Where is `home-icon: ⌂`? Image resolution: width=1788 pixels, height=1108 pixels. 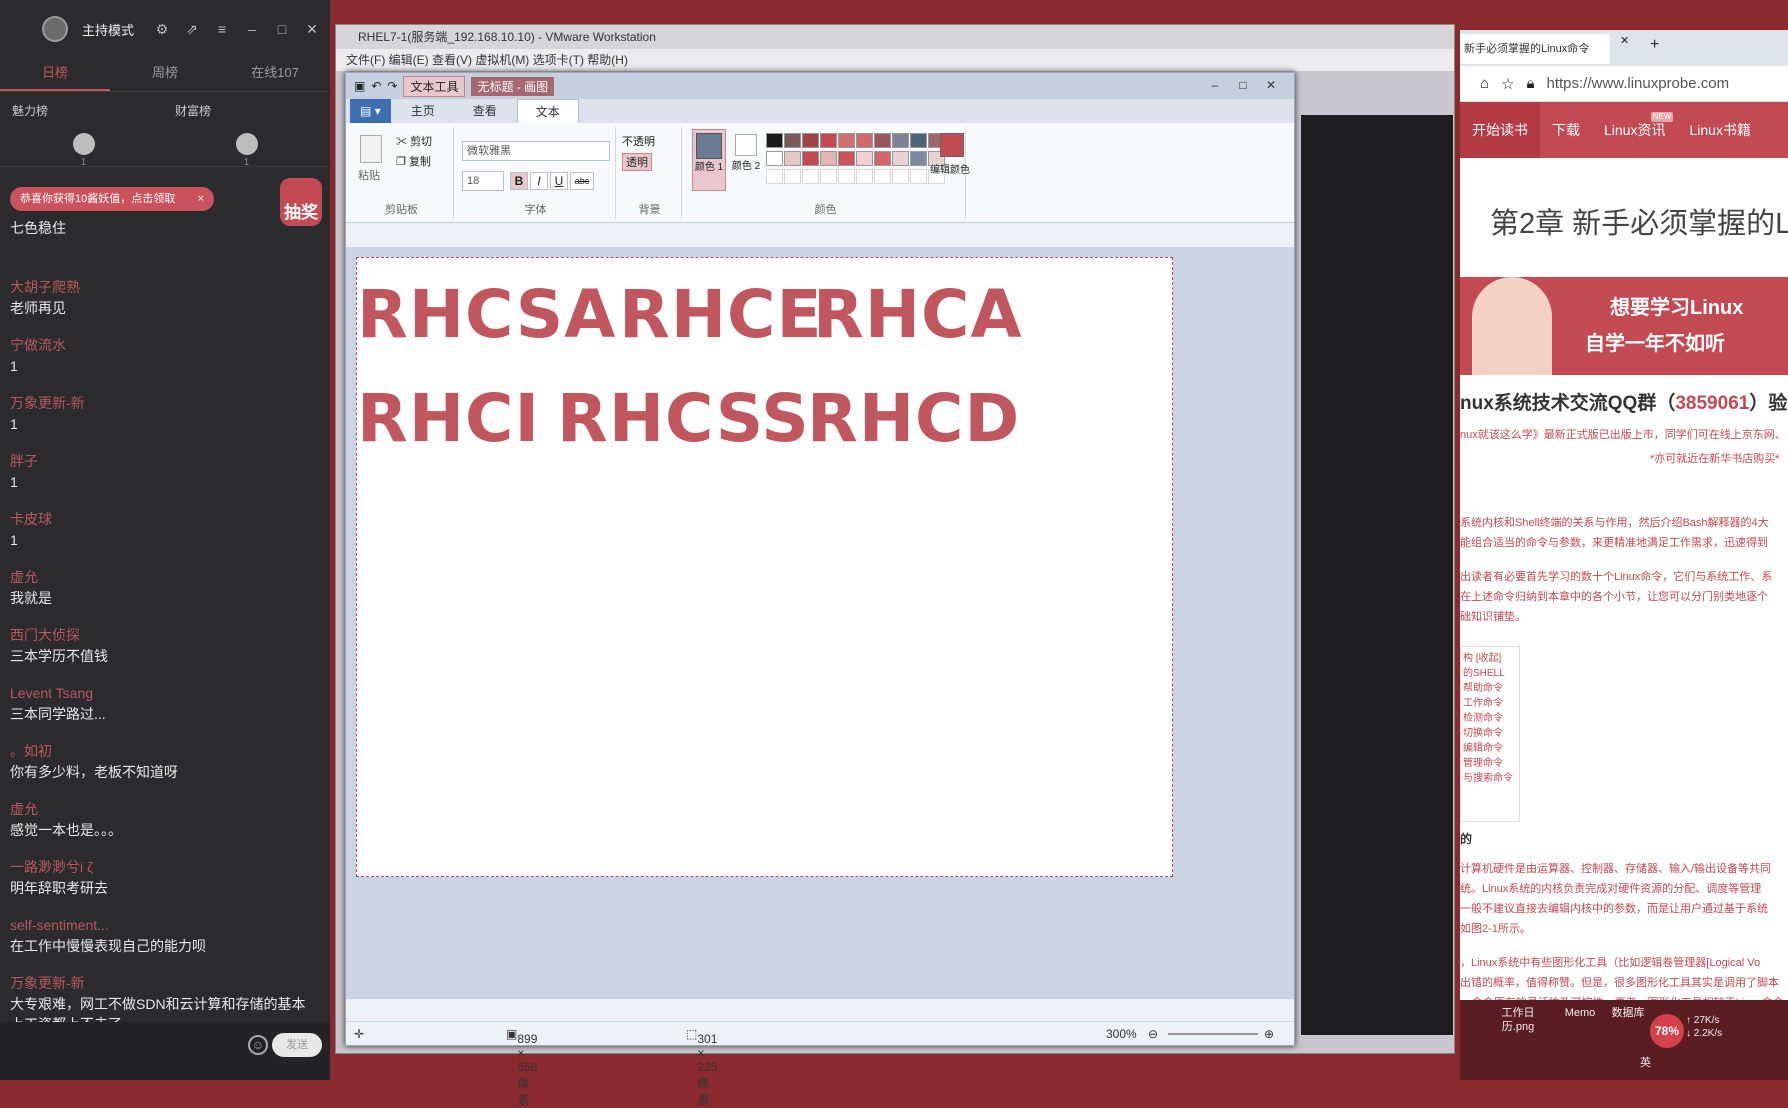
home-icon: ⌂ is located at coordinates (1484, 83).